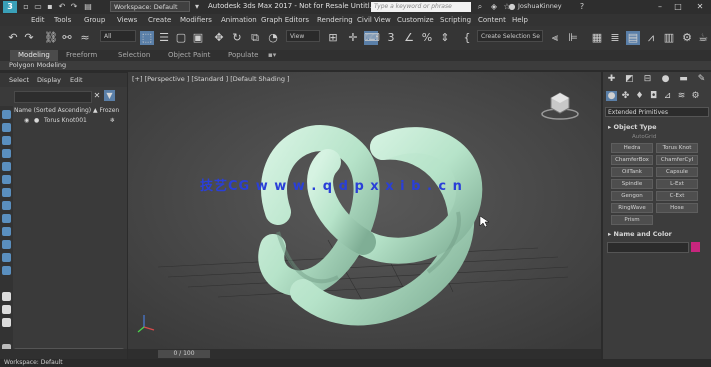  Describe the element at coordinates (6, 153) in the screenshot. I see `display-cameras-icon` at that location.